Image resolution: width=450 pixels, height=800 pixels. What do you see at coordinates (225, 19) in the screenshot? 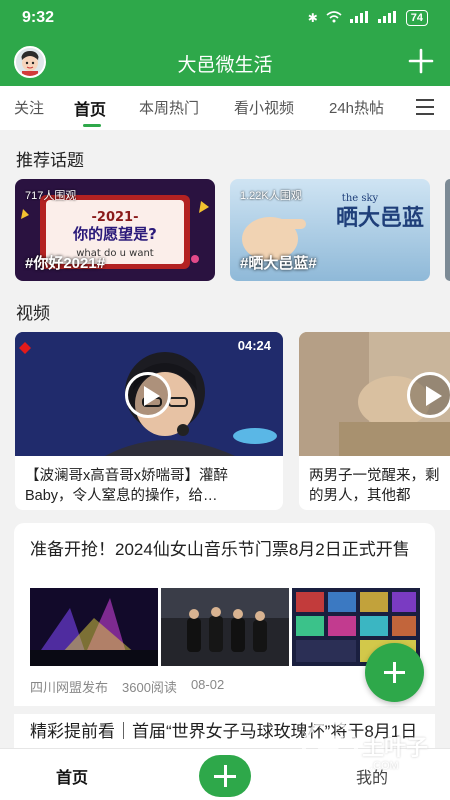
I see `status-bar: 9:32 ✱ 74` at bounding box center [225, 19].